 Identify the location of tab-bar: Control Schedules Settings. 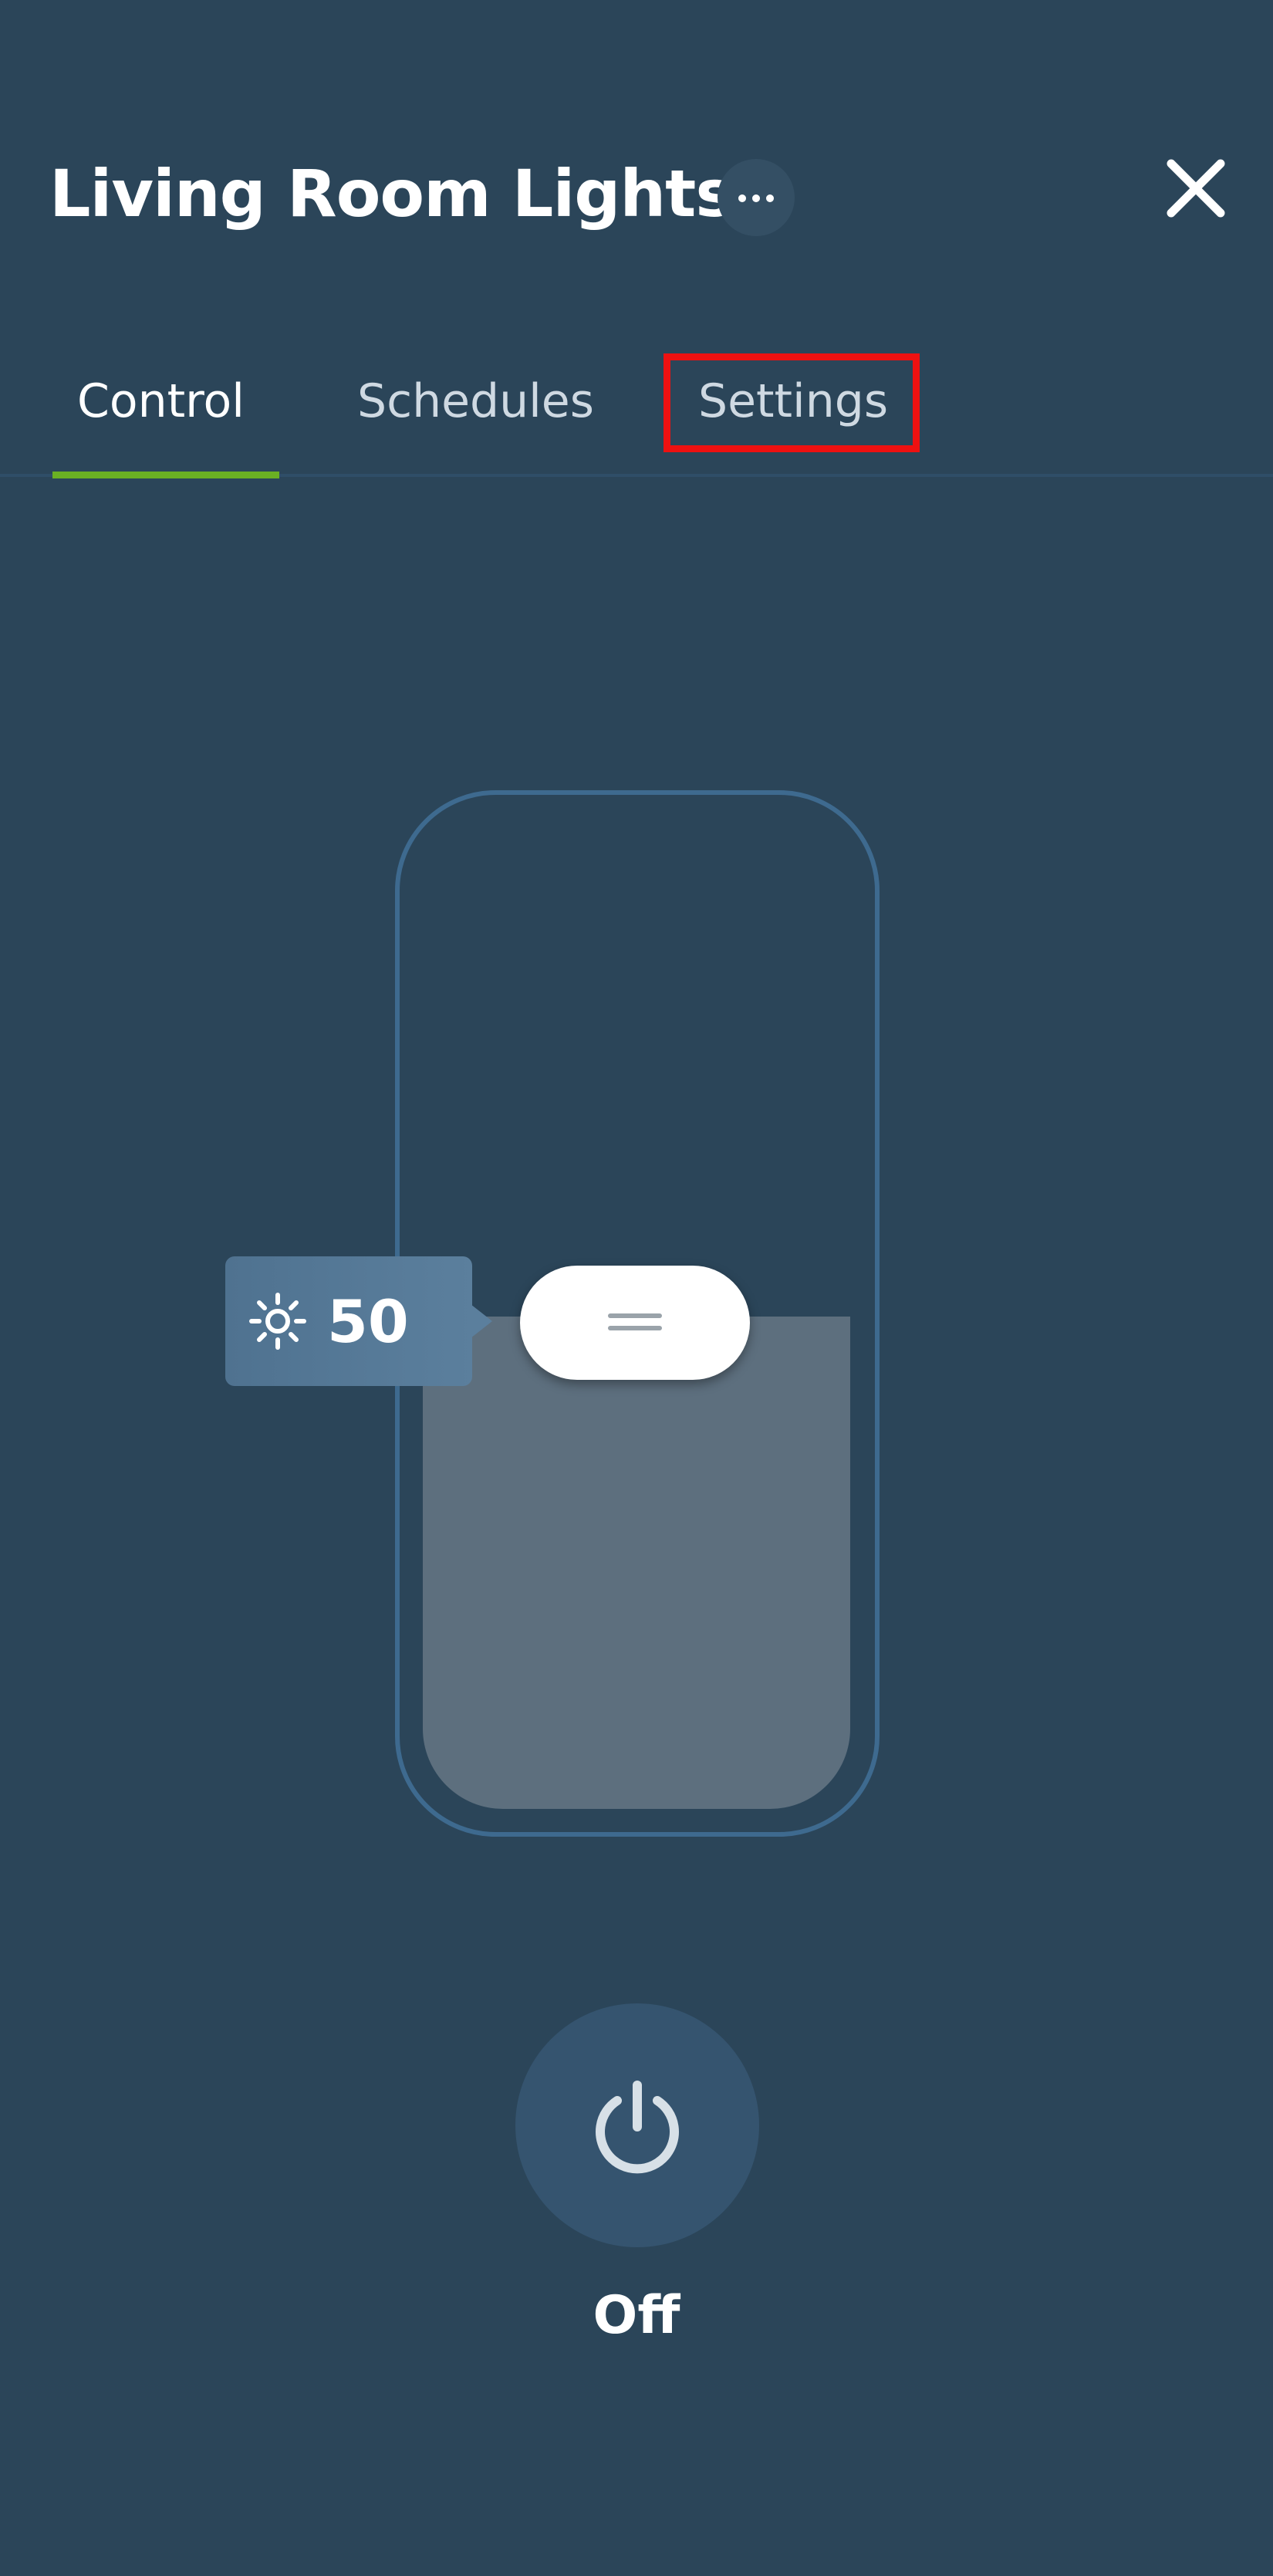
(636, 409).